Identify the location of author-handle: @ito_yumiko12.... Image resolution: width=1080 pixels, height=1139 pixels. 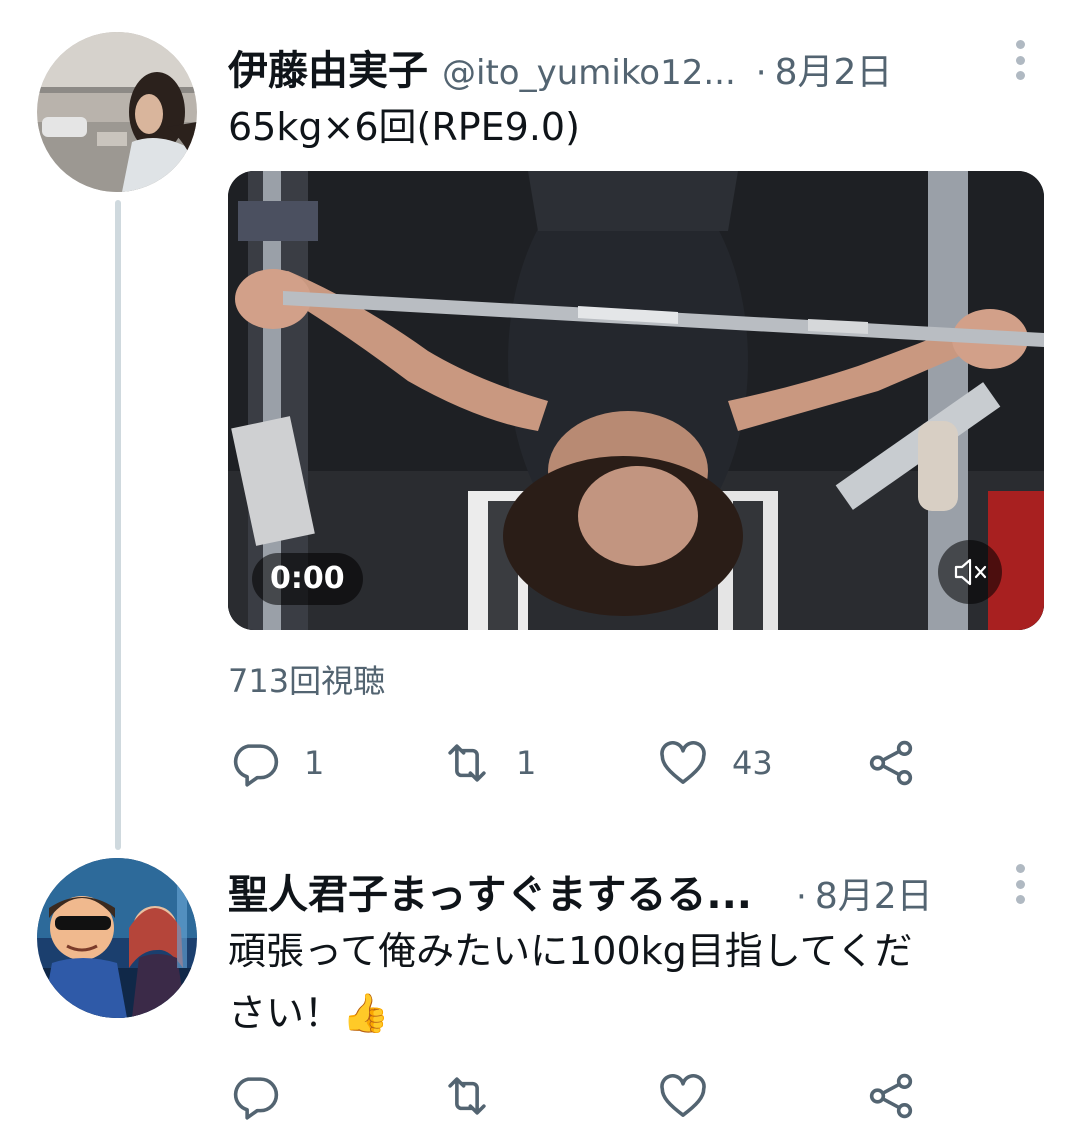
(589, 73).